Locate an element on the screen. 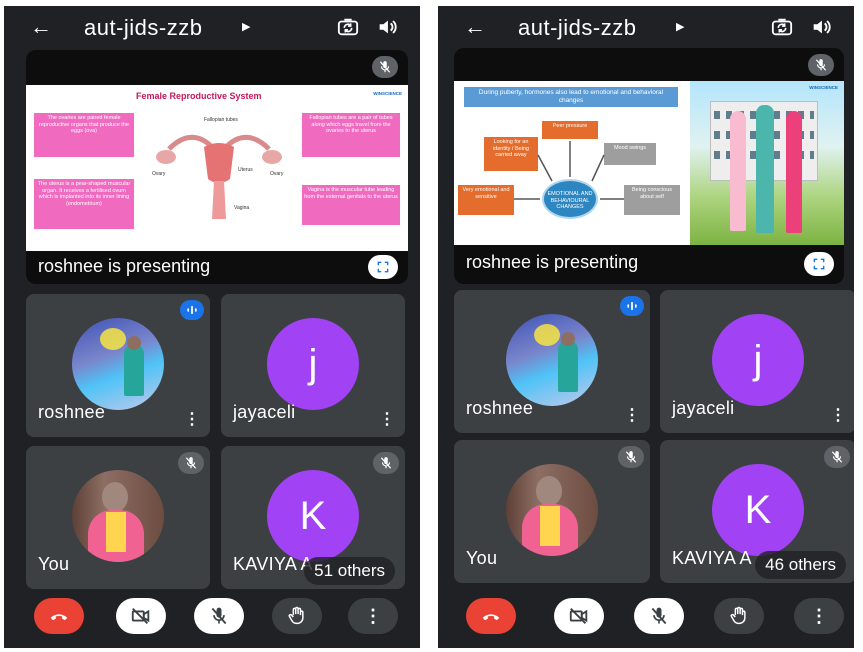 The height and width of the screenshot is (652, 863). hang-up-icon is located at coordinates (59, 616).